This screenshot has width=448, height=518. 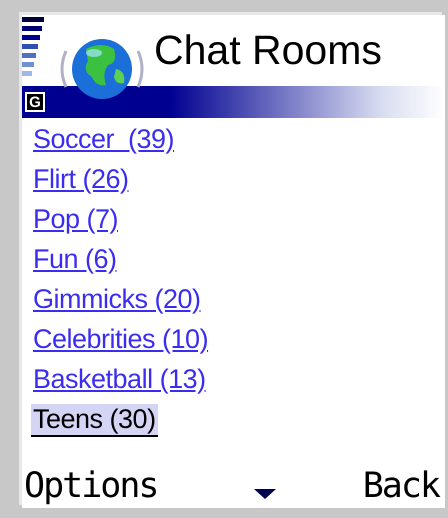 What do you see at coordinates (116, 301) in the screenshot?
I see `chat-room-link: Gimmicks (20)` at bounding box center [116, 301].